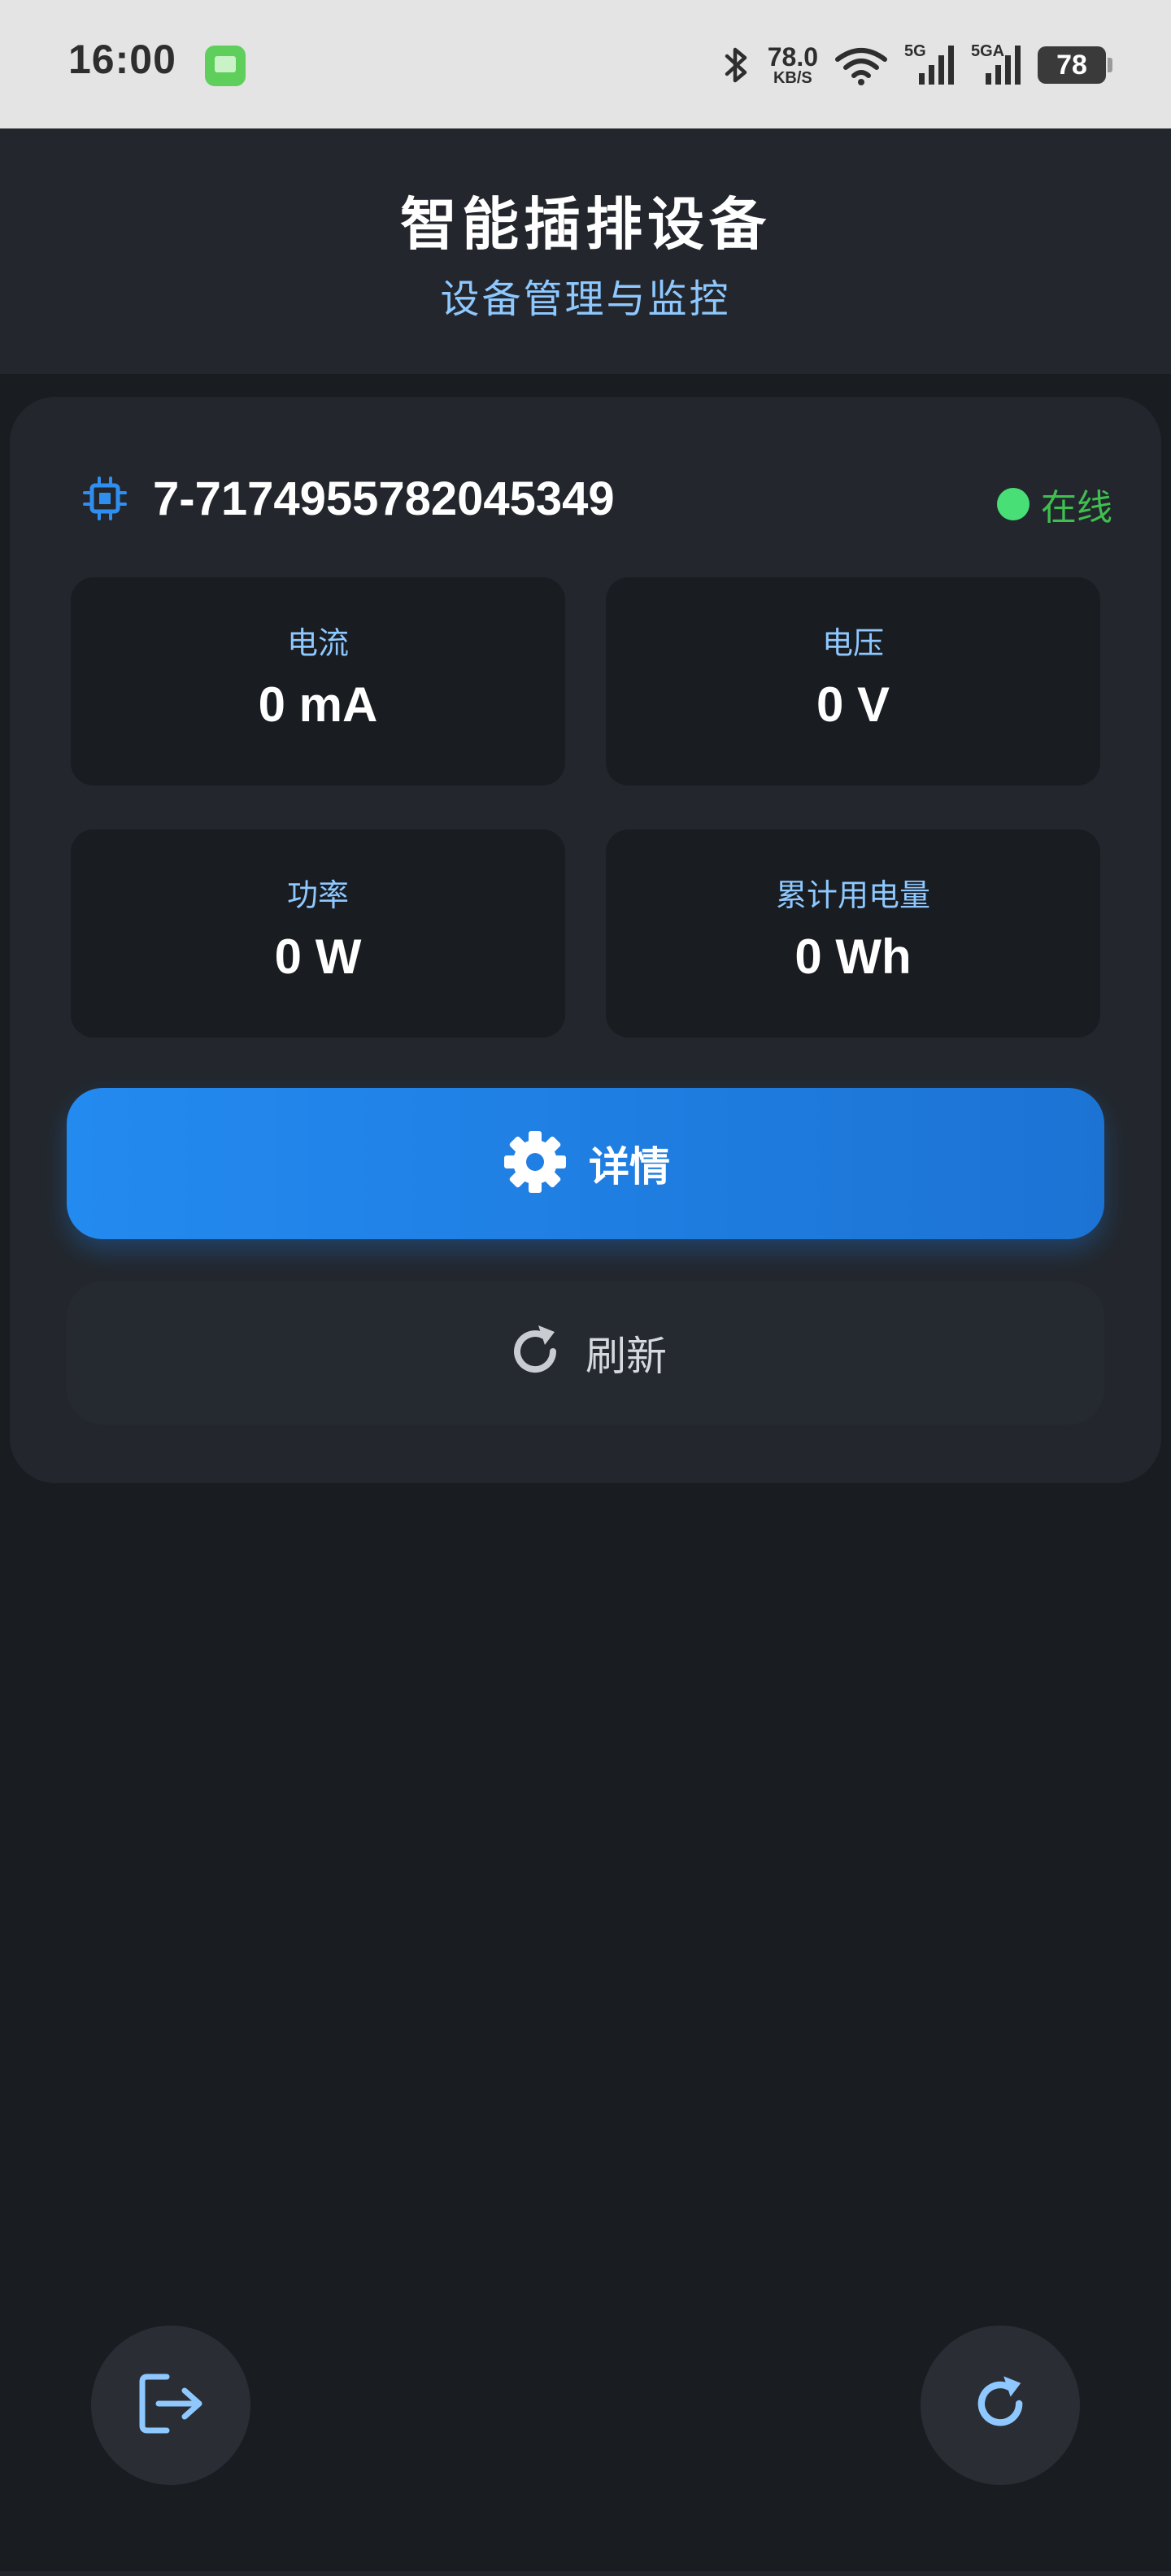 The height and width of the screenshot is (2576, 1171). Describe the element at coordinates (318, 957) in the screenshot. I see `metric-value: 0 W` at that location.